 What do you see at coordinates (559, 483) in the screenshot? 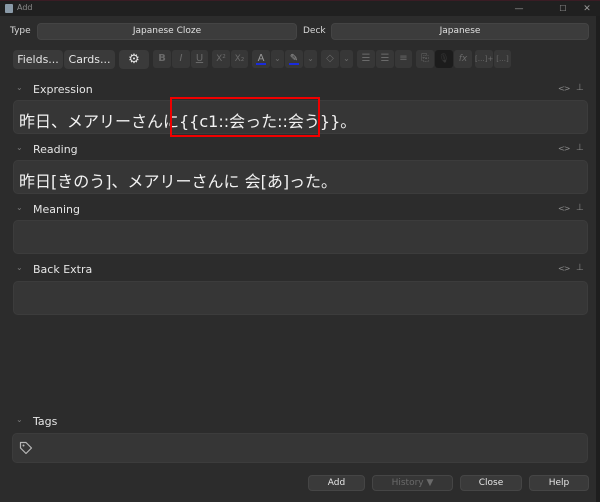
I see `help-button: Help` at bounding box center [559, 483].